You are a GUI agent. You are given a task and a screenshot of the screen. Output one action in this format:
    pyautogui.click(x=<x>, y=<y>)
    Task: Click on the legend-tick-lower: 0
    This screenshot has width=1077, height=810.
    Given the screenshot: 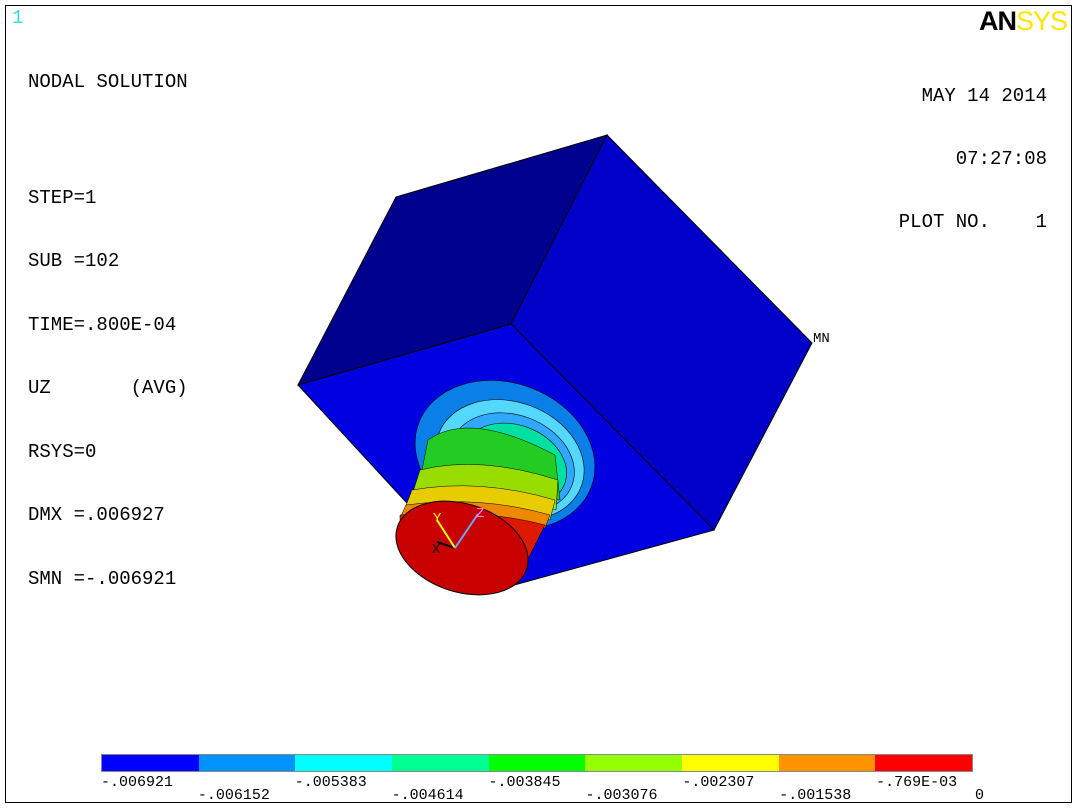 What is the action you would take?
    pyautogui.click(x=980, y=795)
    